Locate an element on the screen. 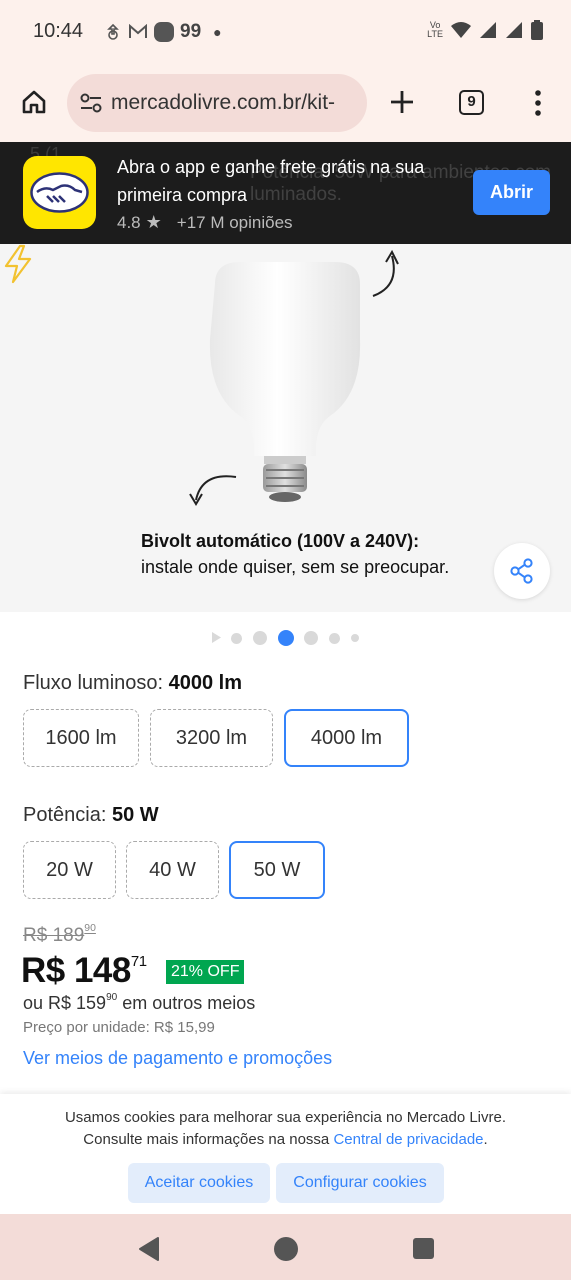 The height and width of the screenshot is (1280, 571). battery-icon is located at coordinates (537, 30).